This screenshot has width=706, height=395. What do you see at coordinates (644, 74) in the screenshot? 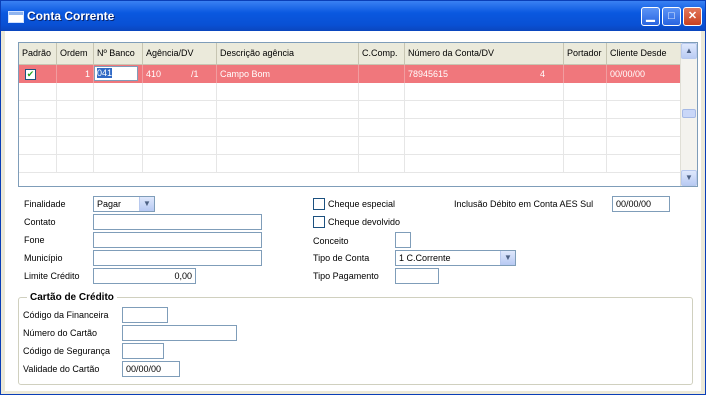
I see `cell-cliente-desde: 00/00/00` at bounding box center [644, 74].